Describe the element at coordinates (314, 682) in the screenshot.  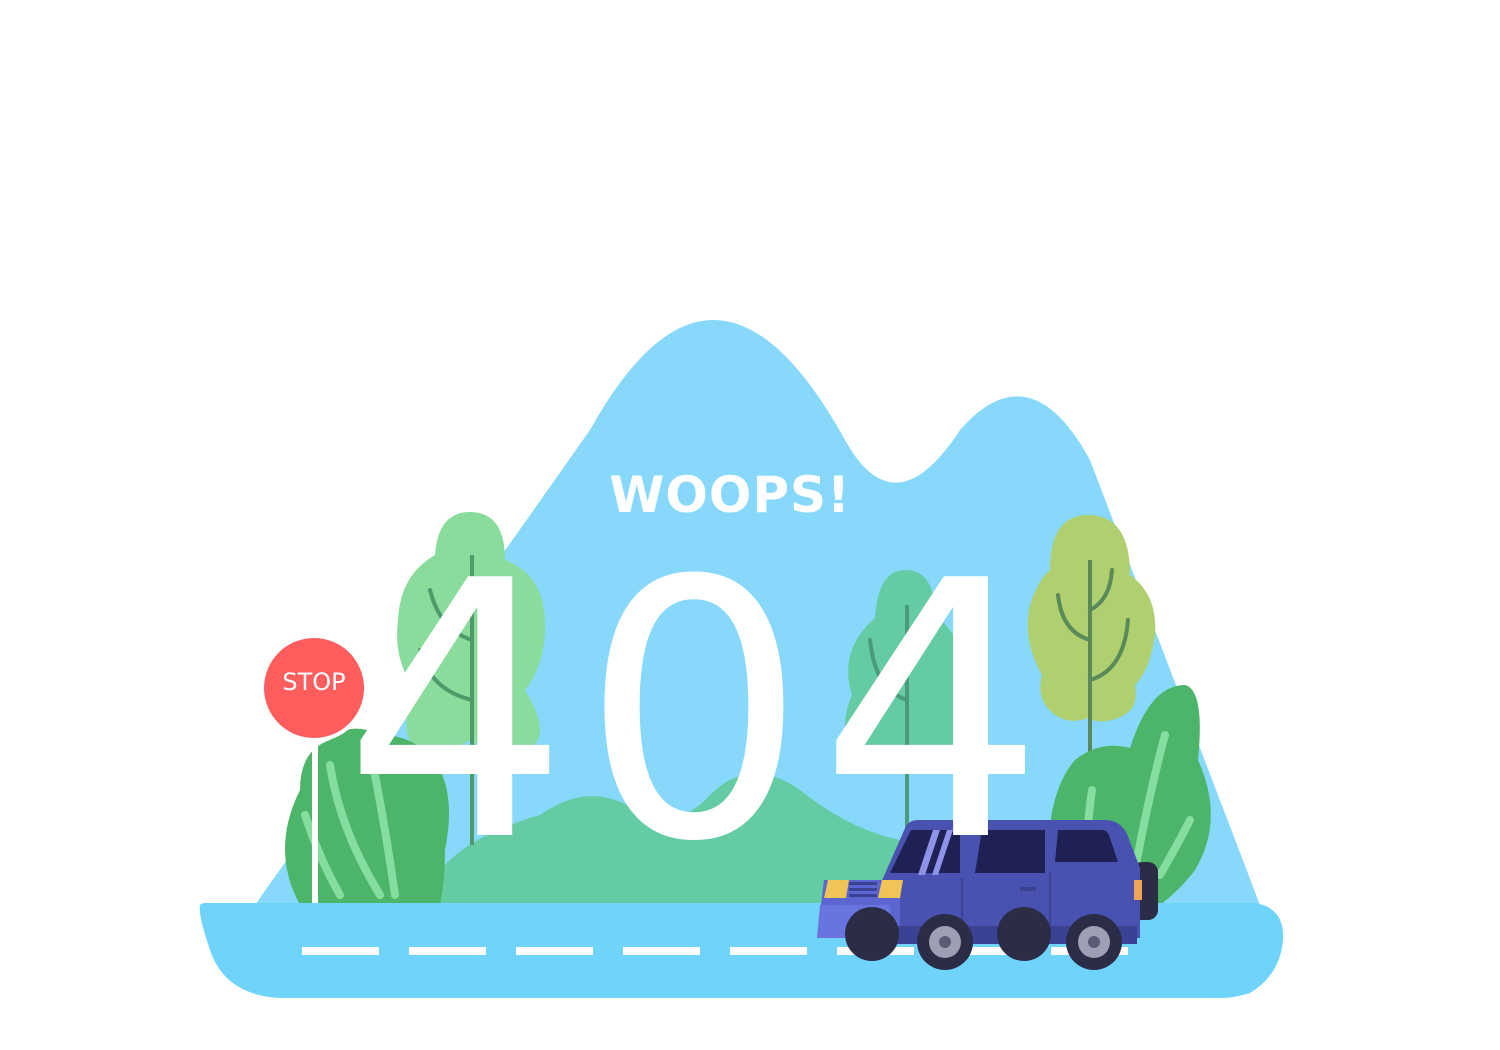
I see `stop-sign-label: STOP` at that location.